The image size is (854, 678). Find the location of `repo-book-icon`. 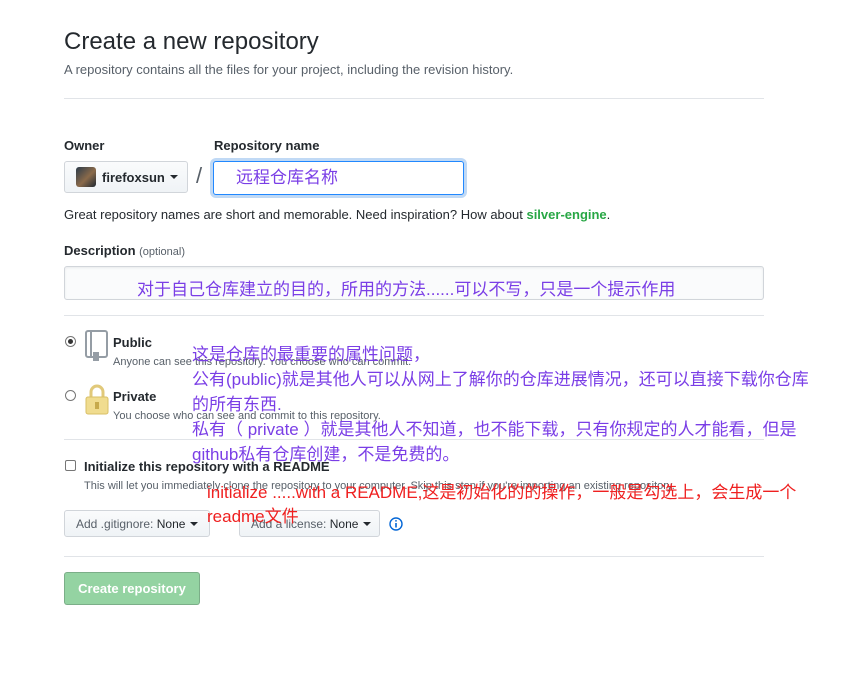

repo-book-icon is located at coordinates (96, 345).